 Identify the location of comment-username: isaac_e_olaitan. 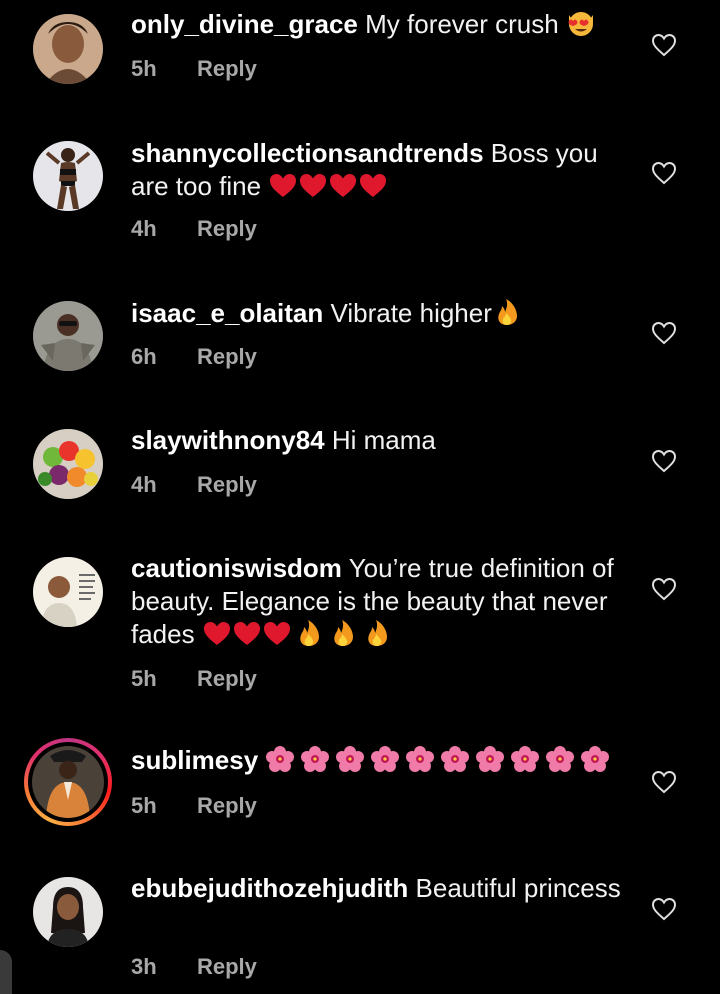
(227, 313).